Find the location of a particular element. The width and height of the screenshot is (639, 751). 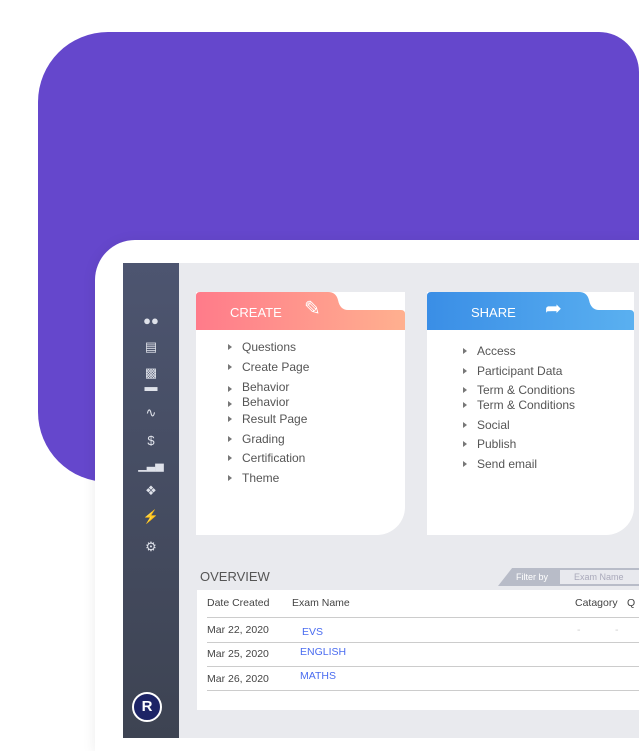

edit-icon: ✎ is located at coordinates (312, 309).